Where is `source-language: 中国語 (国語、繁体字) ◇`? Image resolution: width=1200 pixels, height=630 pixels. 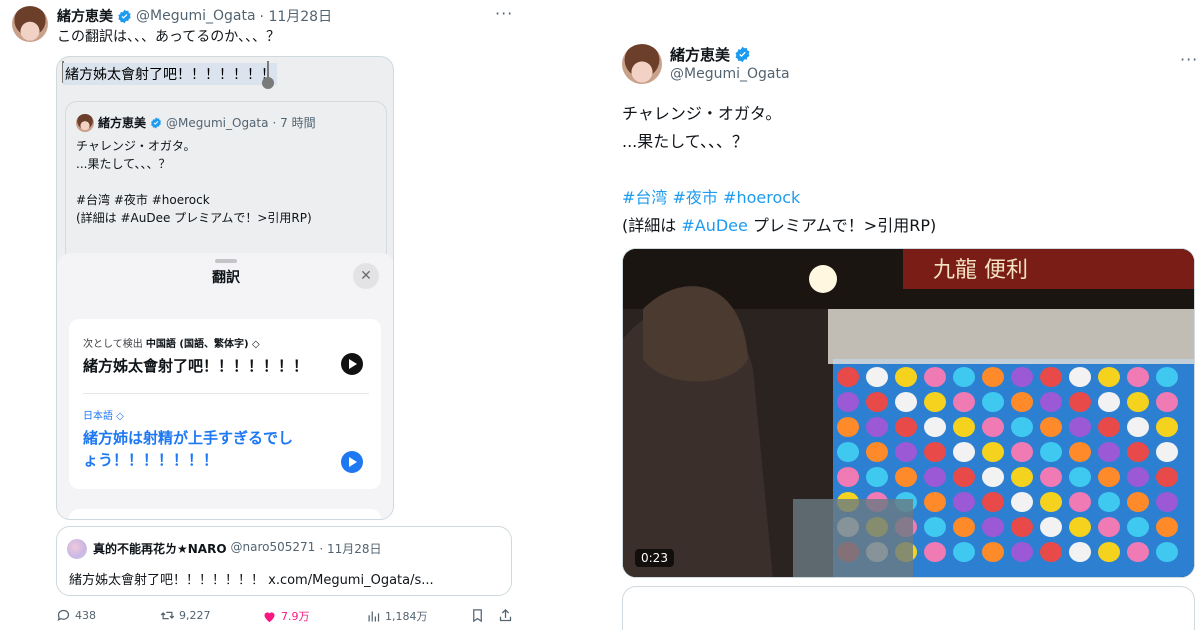
source-language: 中国語 (国語、繁体字) ◇ is located at coordinates (202, 344).